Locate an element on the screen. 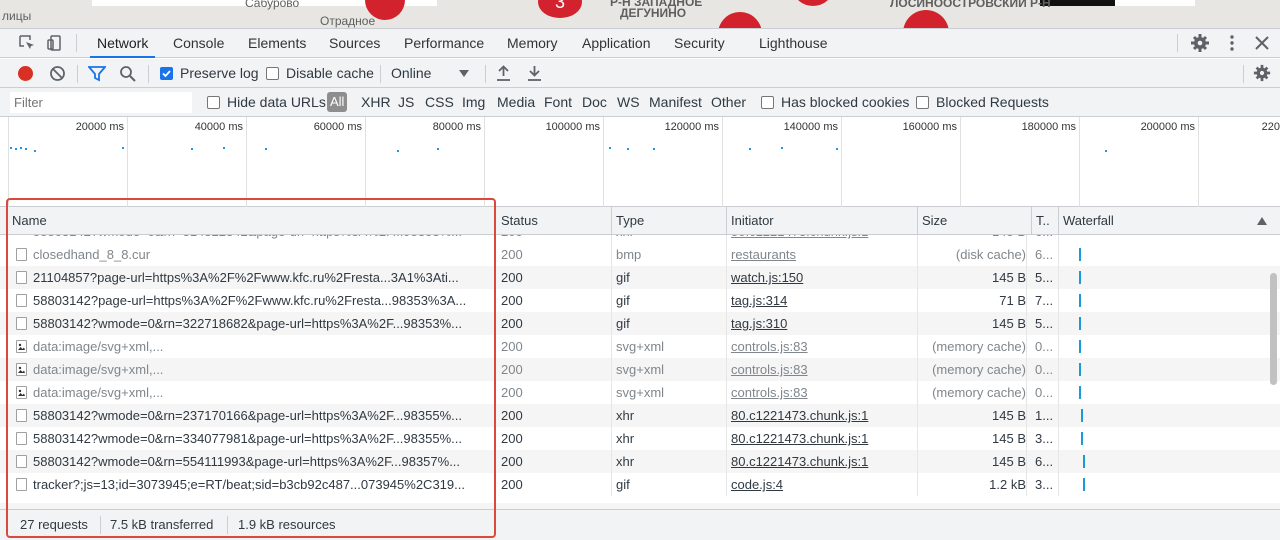 This screenshot has height=540, width=1280. throttling-select: Online is located at coordinates (433, 74).